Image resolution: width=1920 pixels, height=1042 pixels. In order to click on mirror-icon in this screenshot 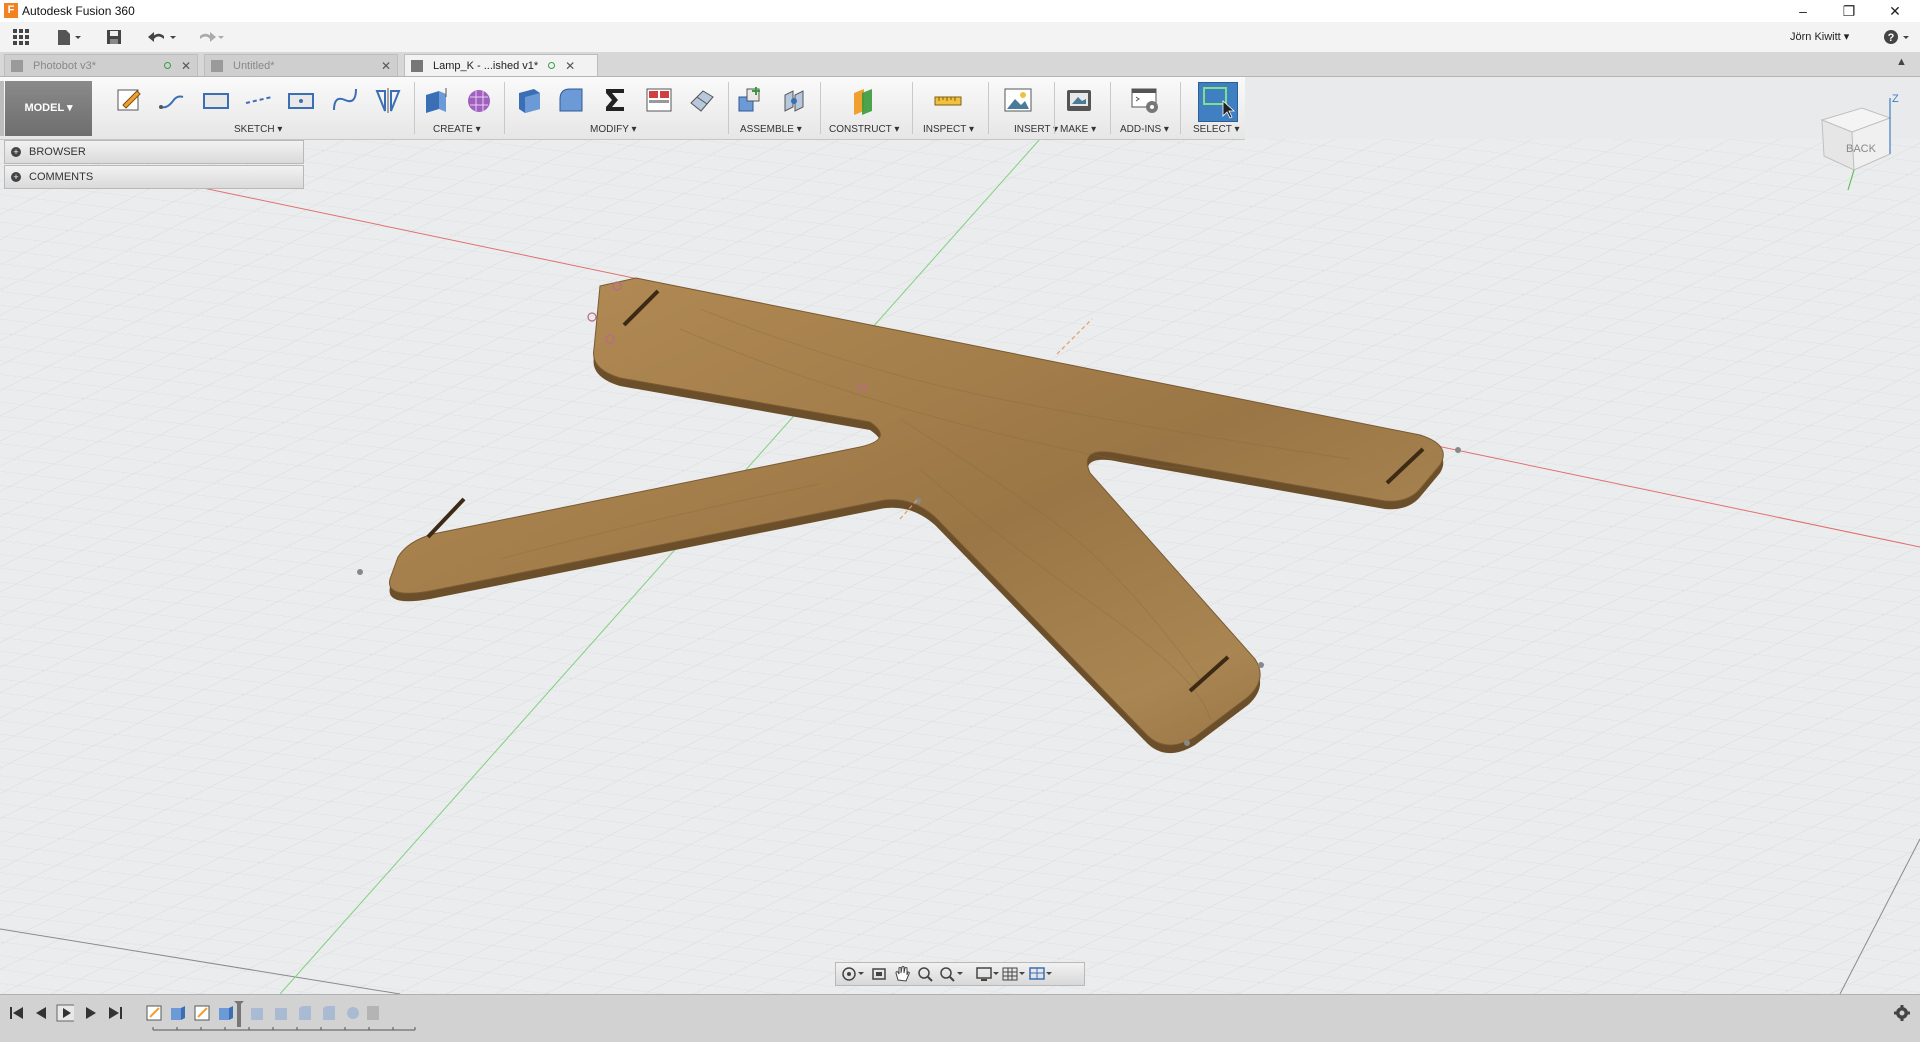, I will do `click(388, 100)`.